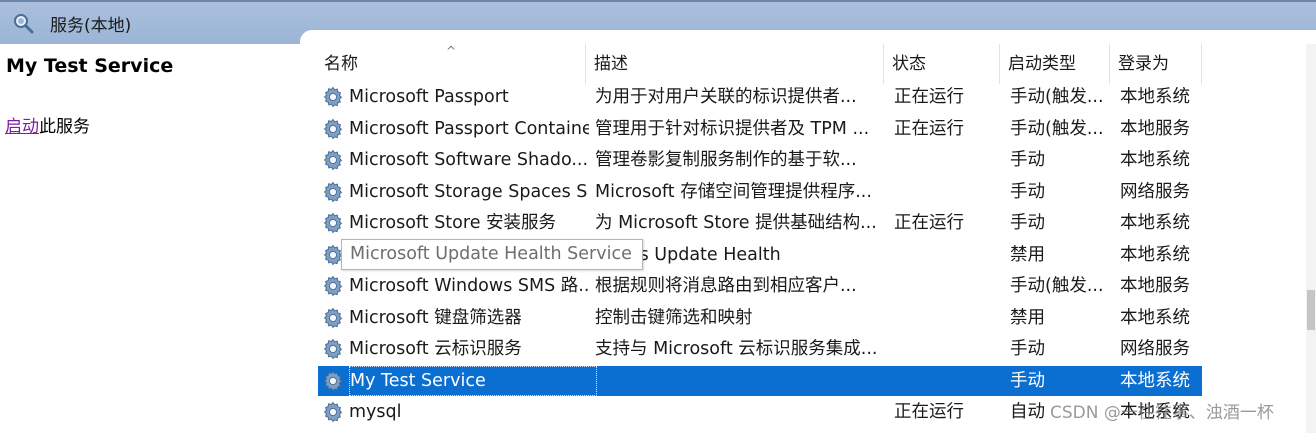 This screenshot has height=433, width=1316. What do you see at coordinates (469, 128) in the screenshot?
I see `service-name-cell: Microsoft Passport Container` at bounding box center [469, 128].